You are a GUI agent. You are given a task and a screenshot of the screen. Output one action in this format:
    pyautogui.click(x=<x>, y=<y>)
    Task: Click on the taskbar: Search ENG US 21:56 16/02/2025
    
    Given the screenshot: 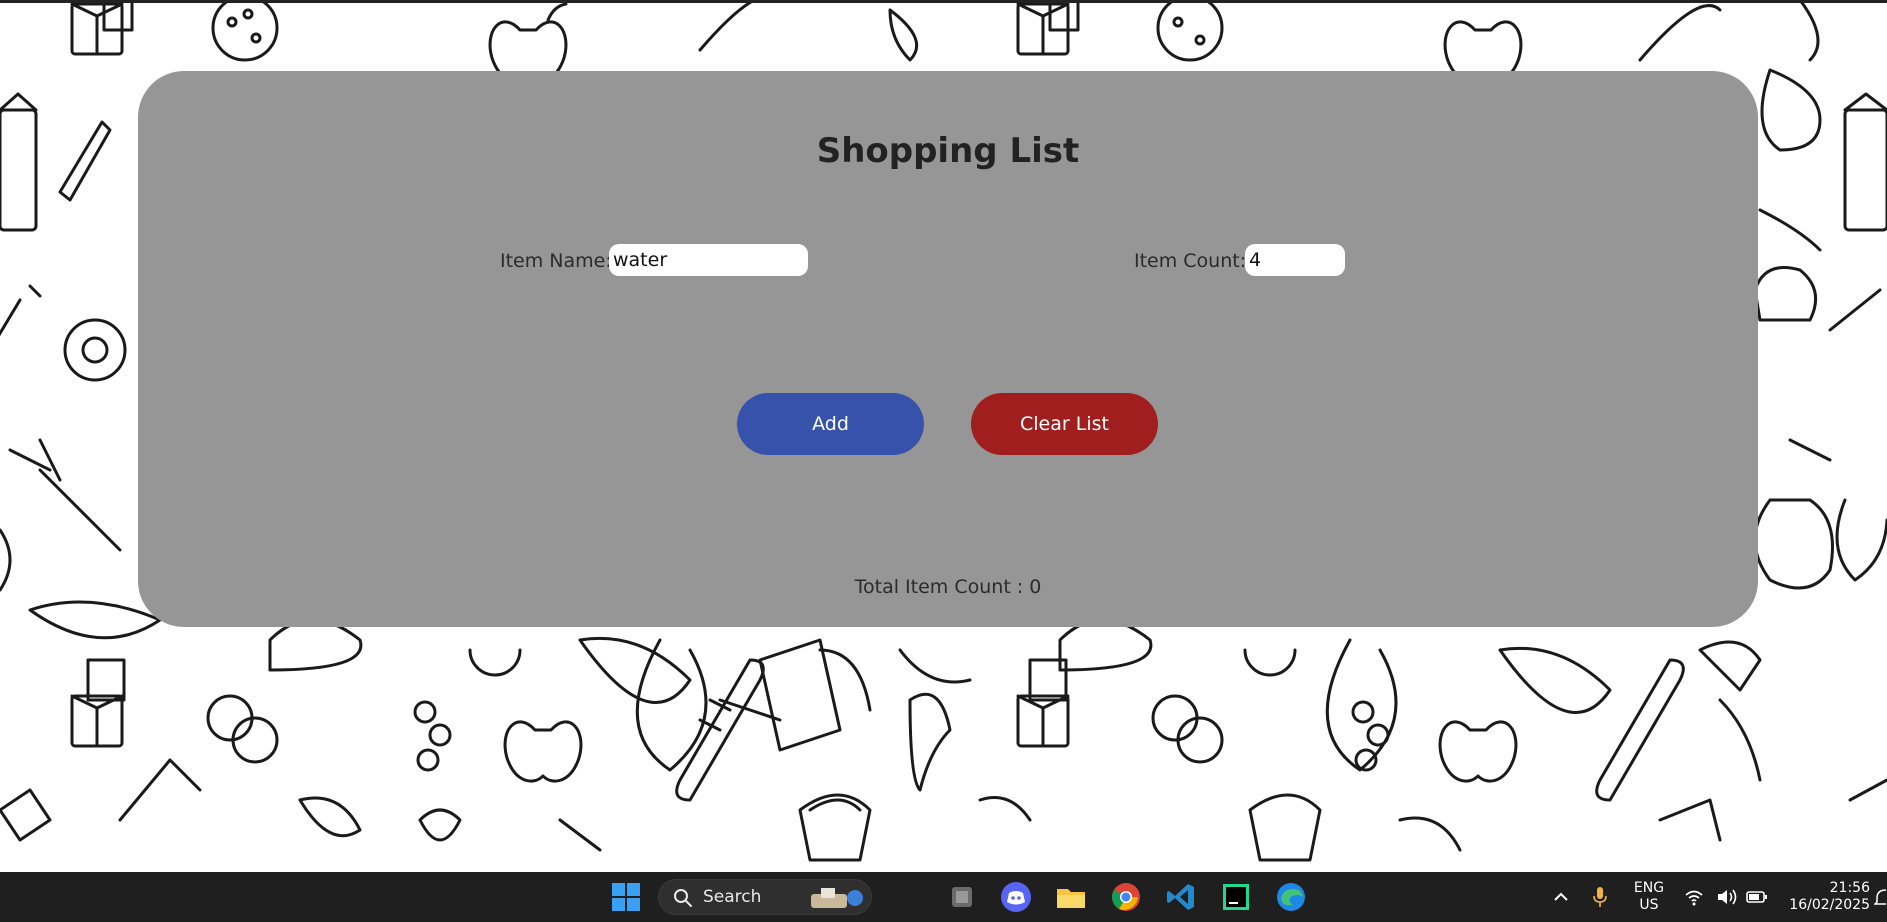 What is the action you would take?
    pyautogui.click(x=943, y=897)
    